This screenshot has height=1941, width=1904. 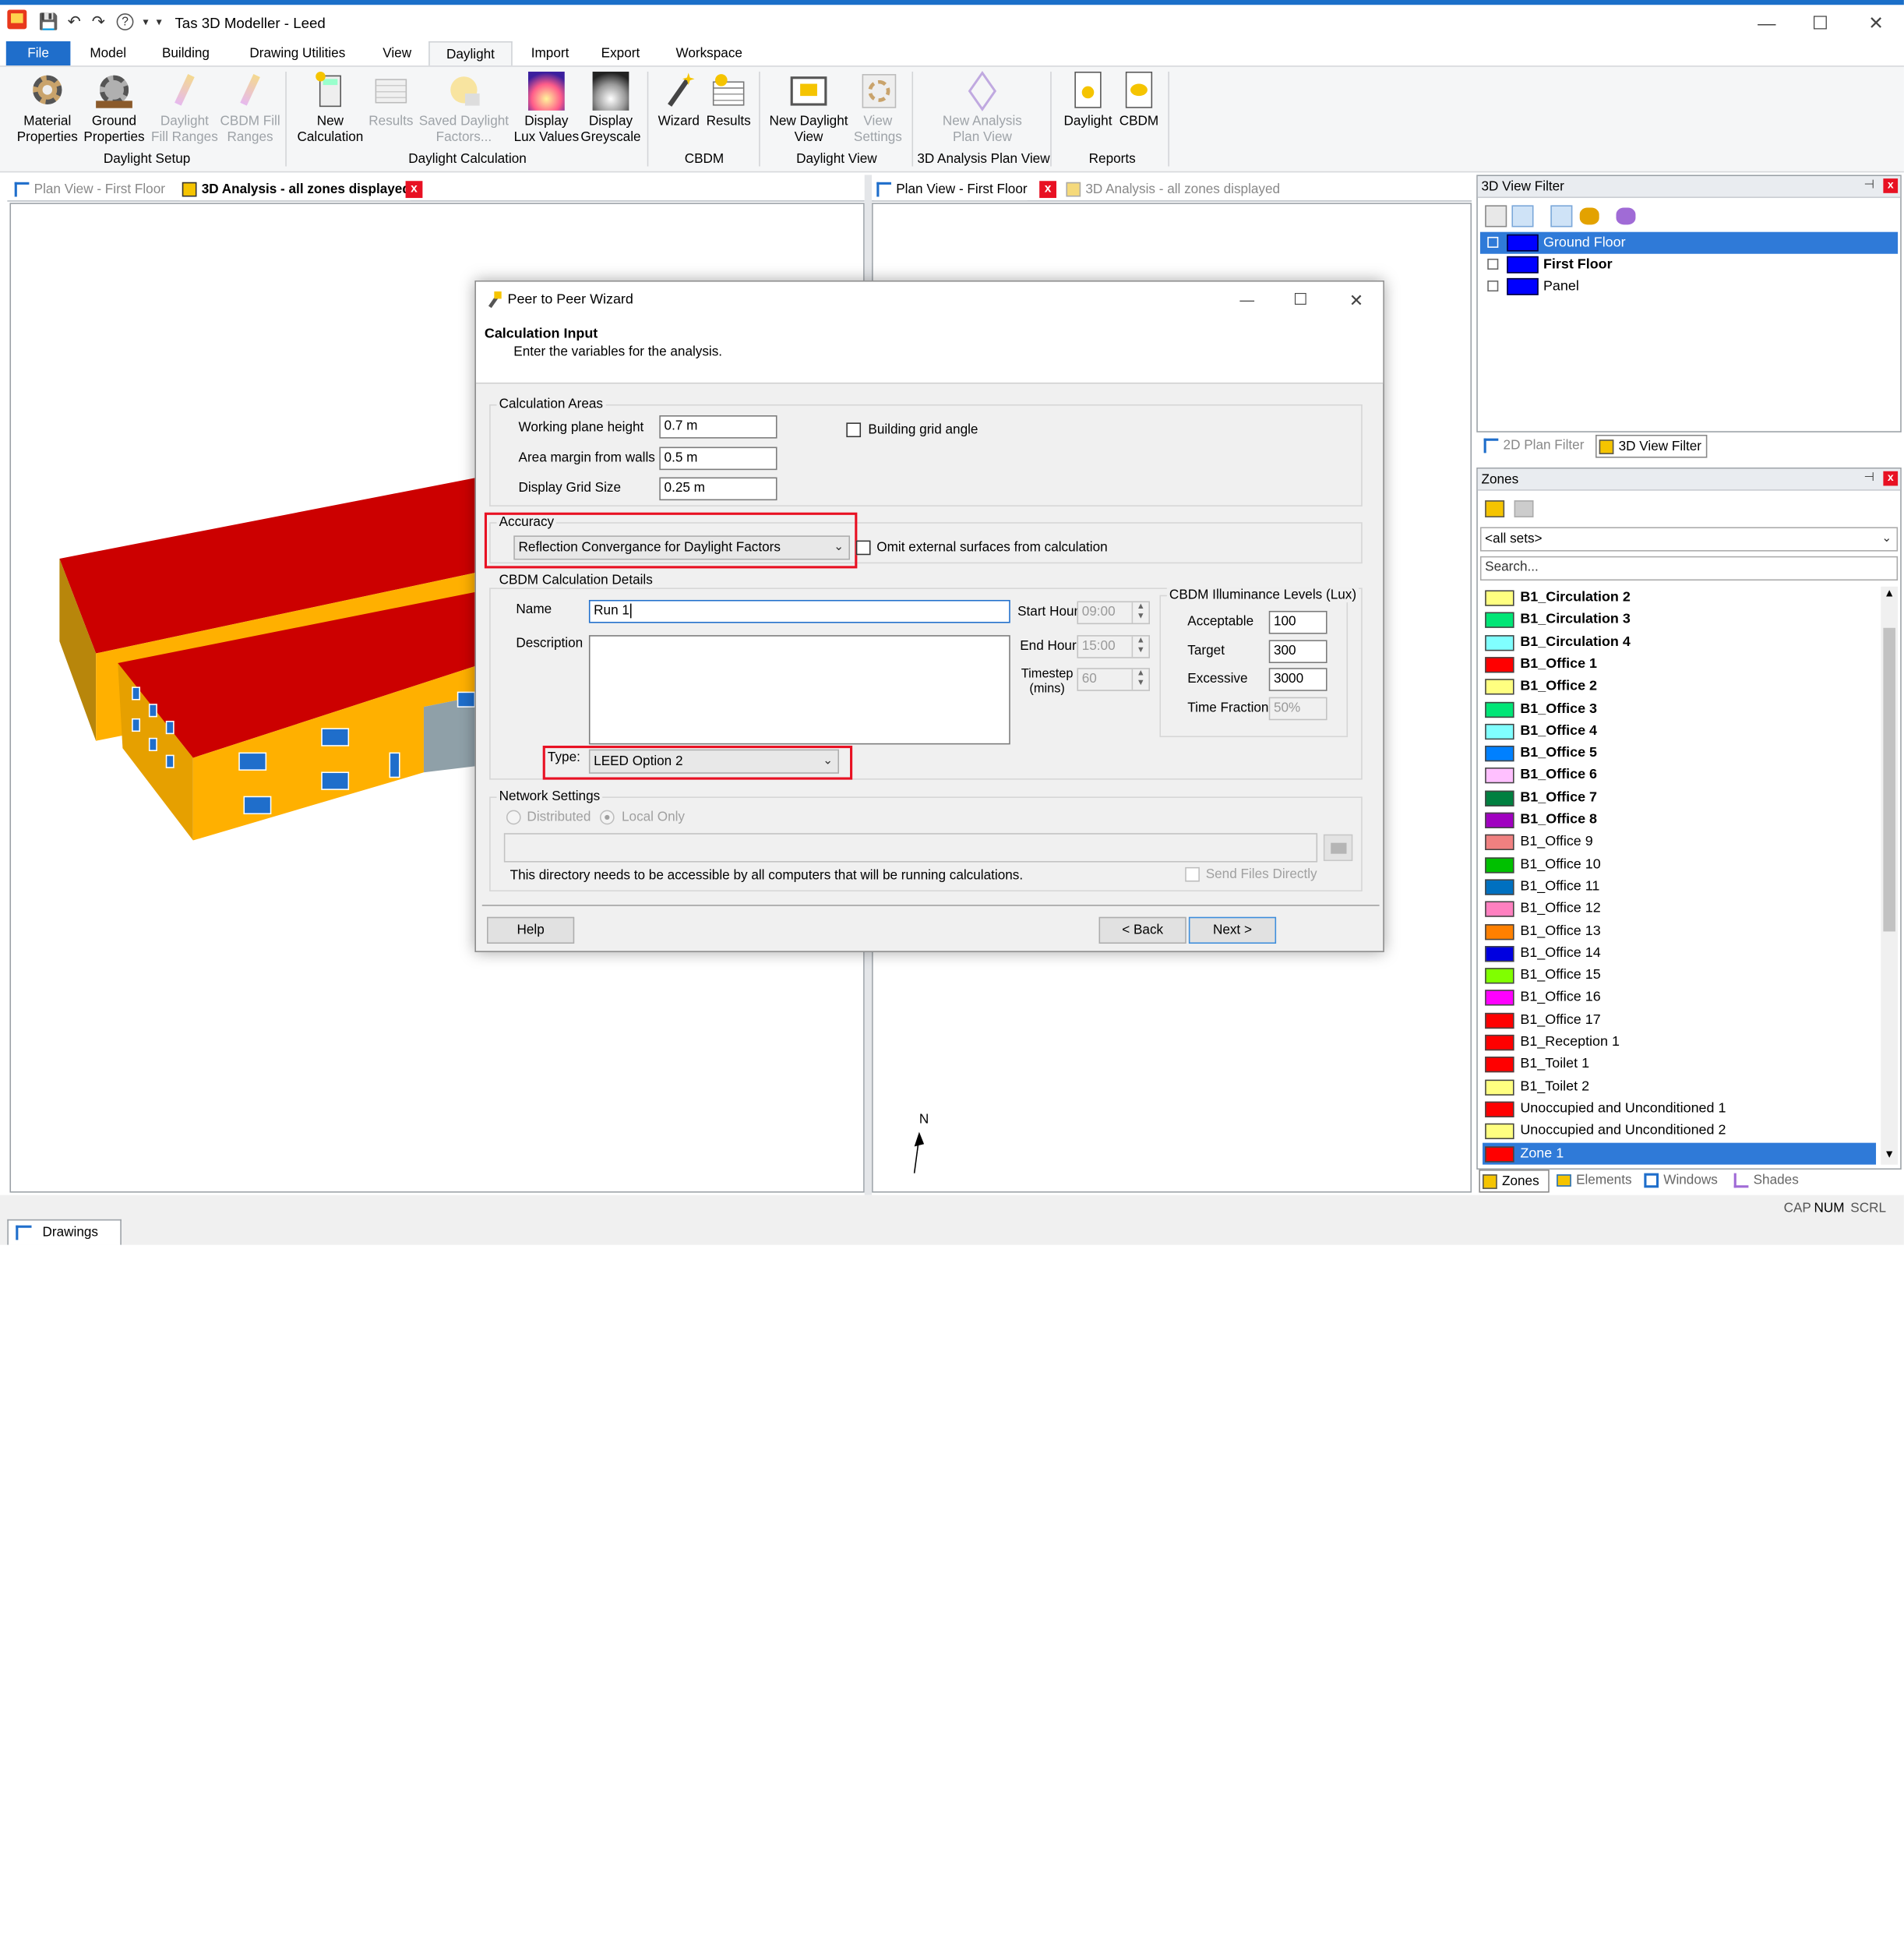 I want to click on zone-list-item: B1_Office 9, so click(x=1679, y=843).